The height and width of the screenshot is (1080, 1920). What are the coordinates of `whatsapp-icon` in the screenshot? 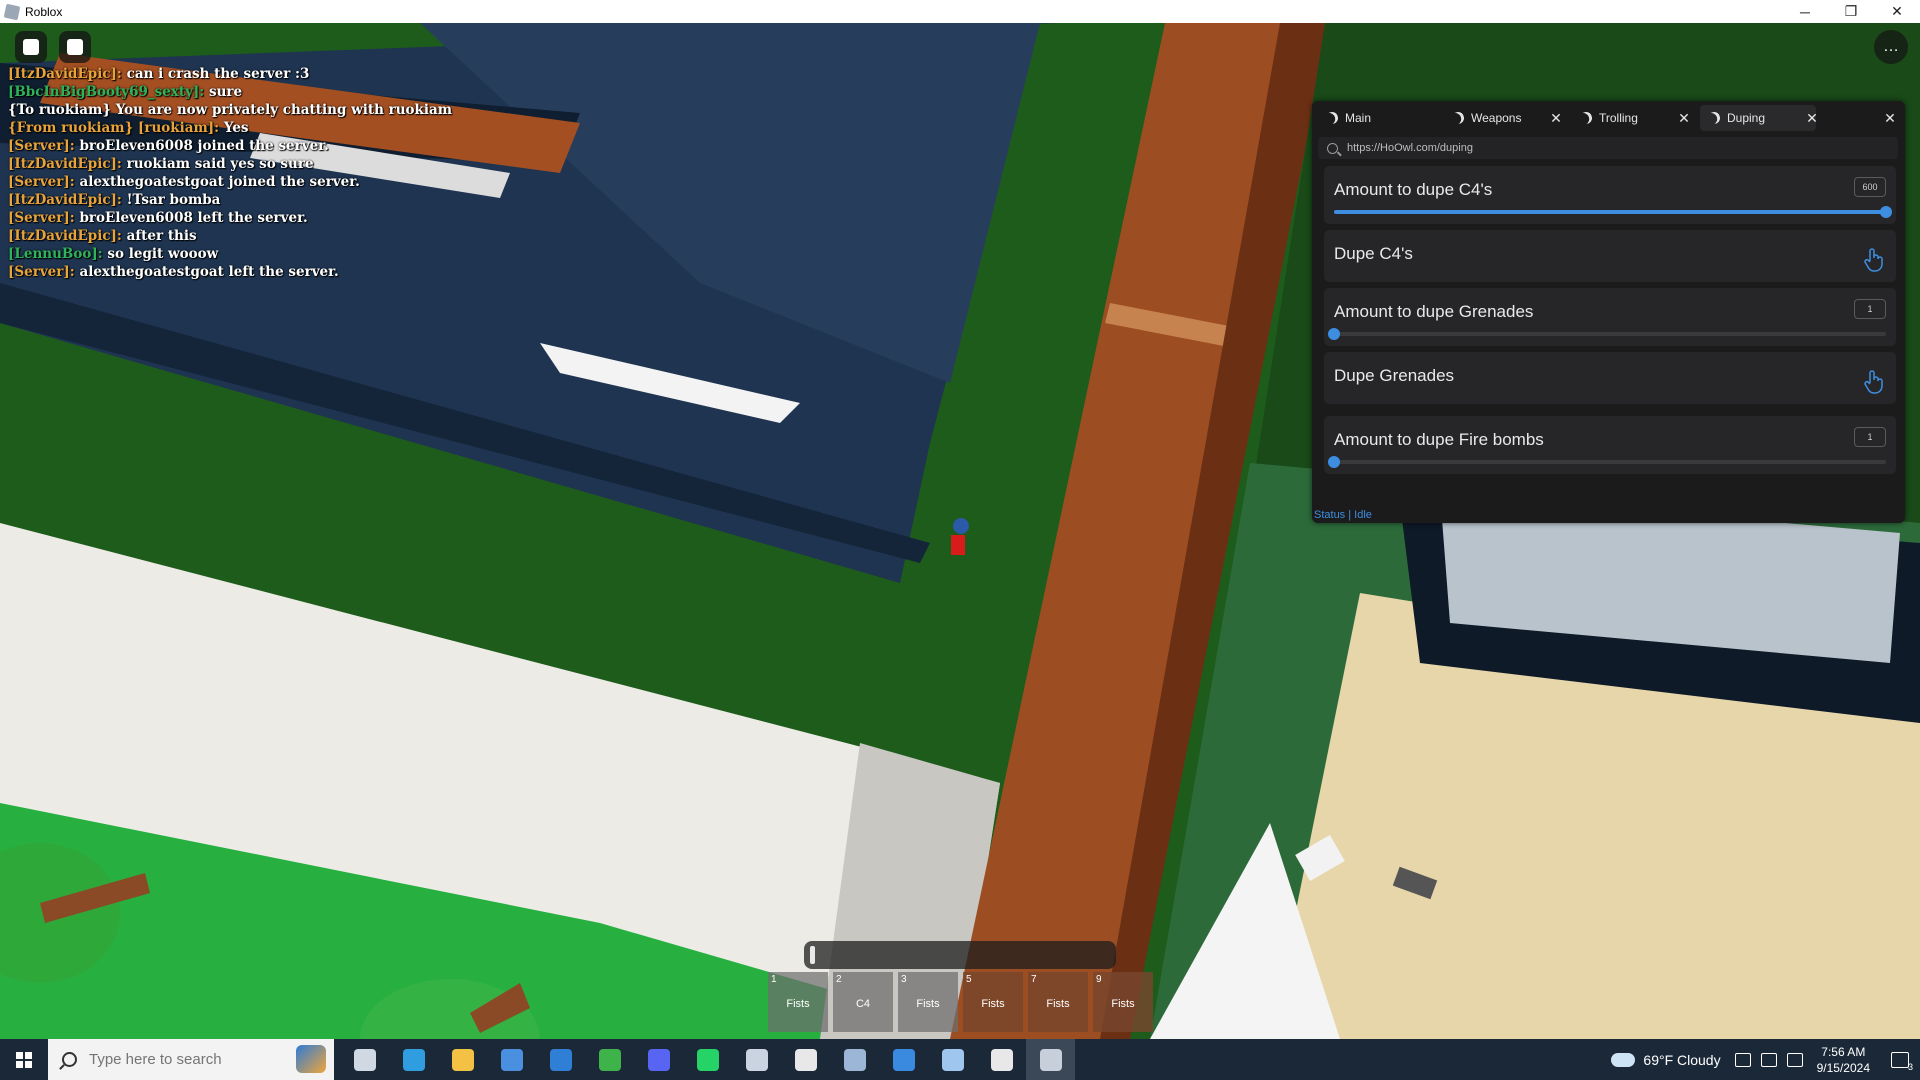 It's located at (707, 1059).